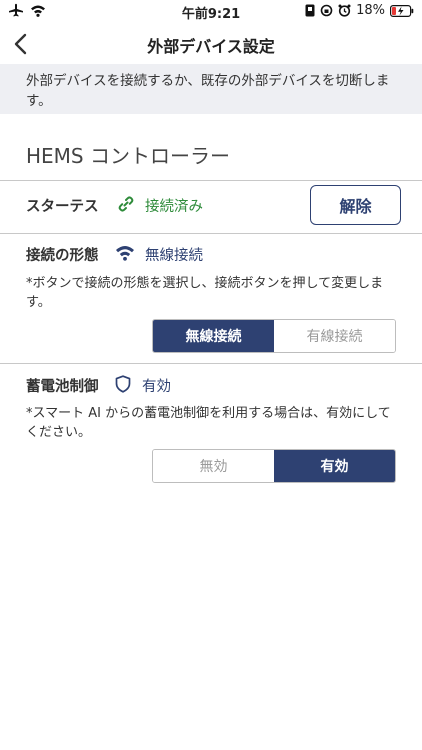  I want to click on battery-control-value: 有効, so click(156, 387).